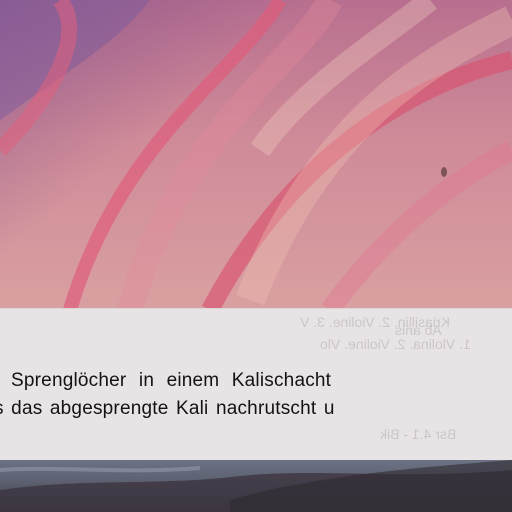 This screenshot has width=512, height=512. I want to click on bleed-through-text: Ab anis, so click(418, 330).